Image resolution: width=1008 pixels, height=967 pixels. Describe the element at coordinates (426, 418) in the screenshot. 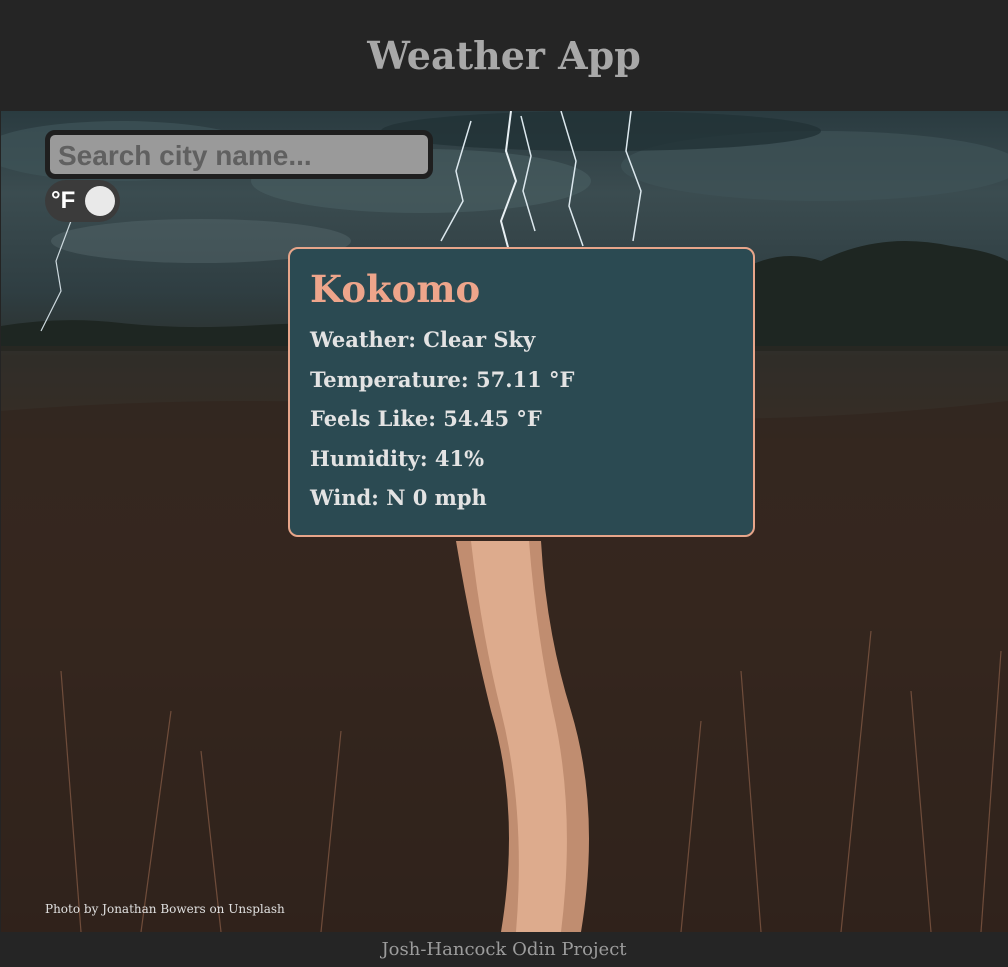

I see `feels-like: Feels Like: 54.45 °F` at that location.